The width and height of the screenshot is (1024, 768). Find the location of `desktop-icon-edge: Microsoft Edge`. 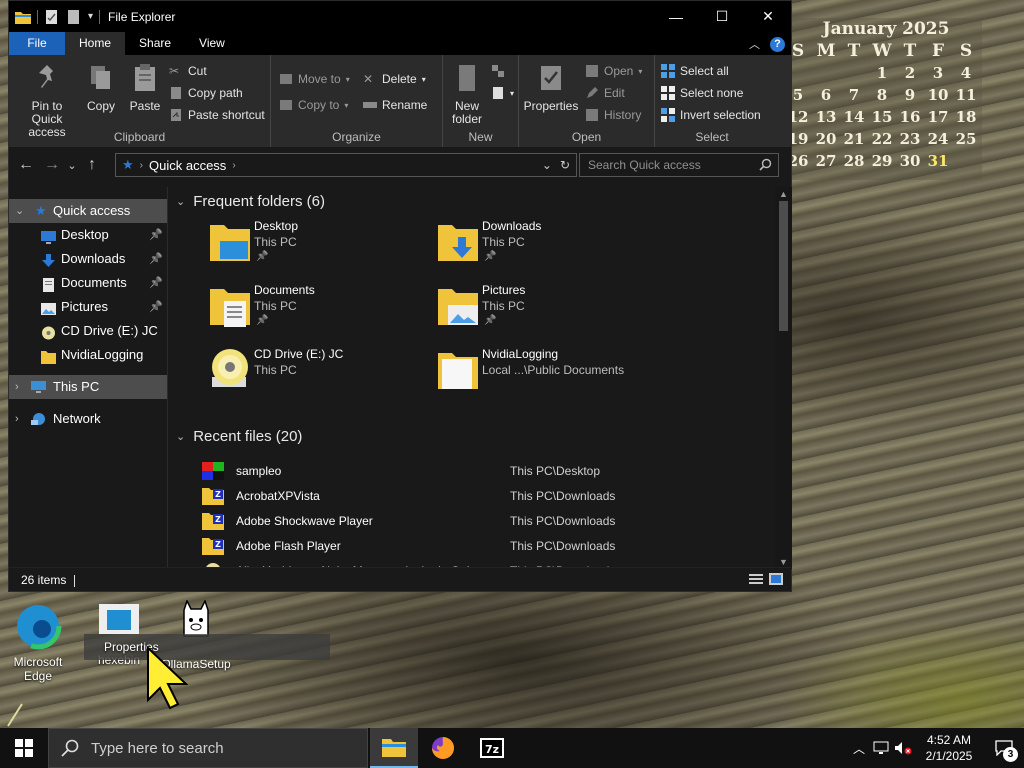

desktop-icon-edge: Microsoft Edge is located at coordinates (38, 642).